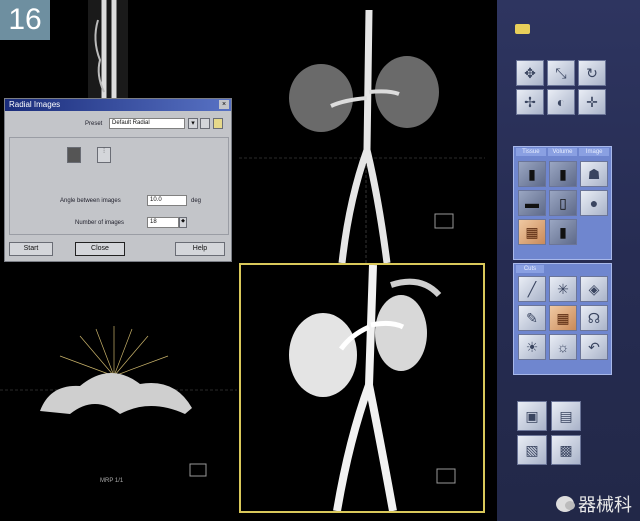  Describe the element at coordinates (163, 222) in the screenshot. I see `number-input: 18` at that location.